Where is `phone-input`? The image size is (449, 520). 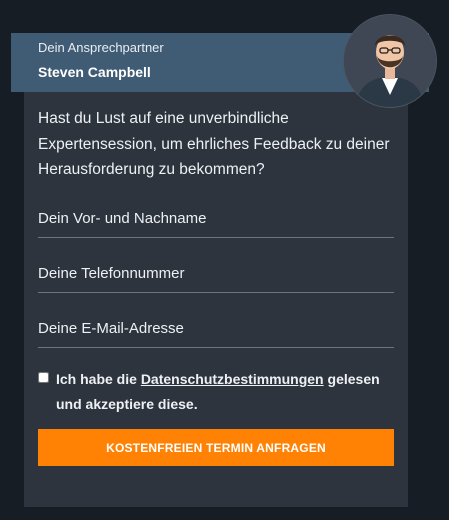 phone-input is located at coordinates (216, 273).